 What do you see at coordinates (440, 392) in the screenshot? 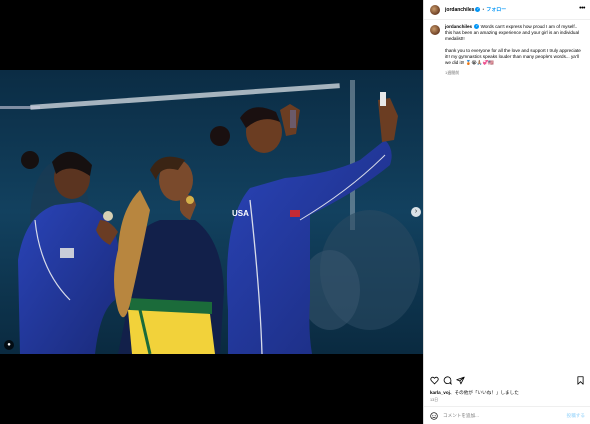
I see `liked-by-user: karla_voj` at bounding box center [440, 392].